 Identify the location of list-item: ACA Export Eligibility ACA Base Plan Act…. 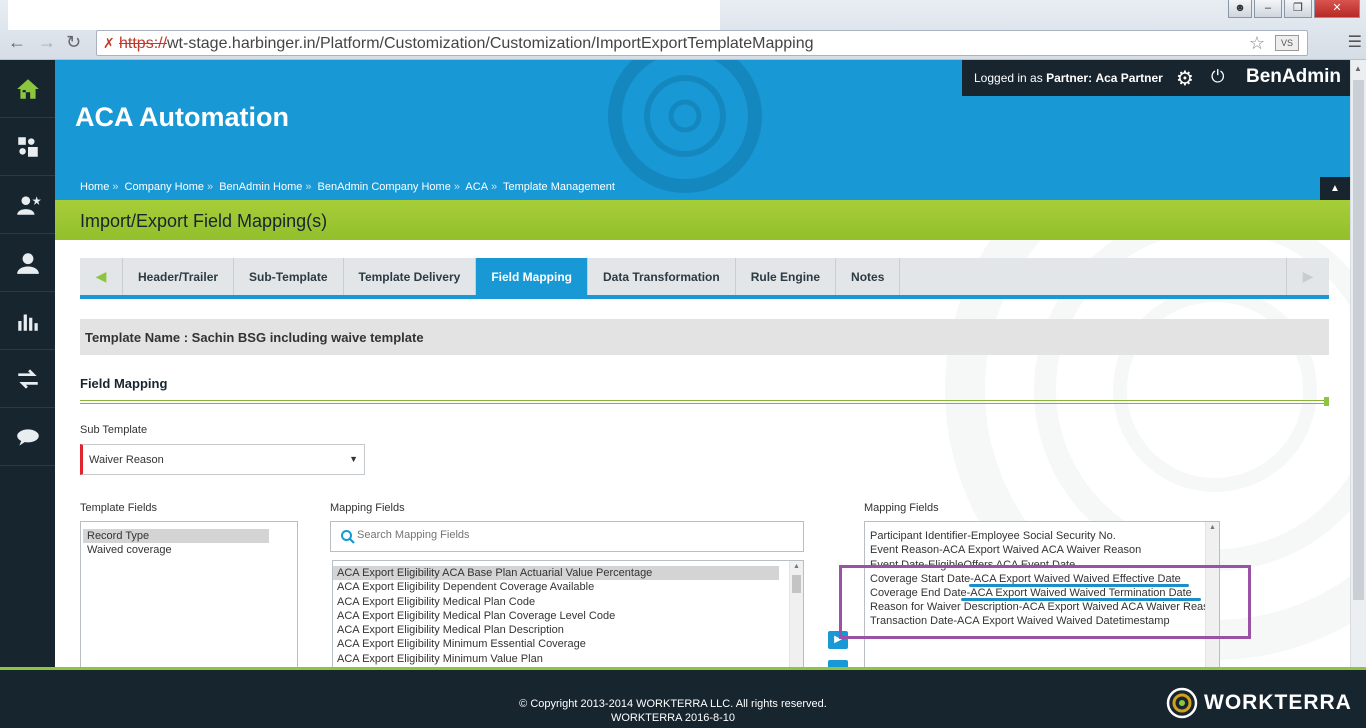
(556, 573).